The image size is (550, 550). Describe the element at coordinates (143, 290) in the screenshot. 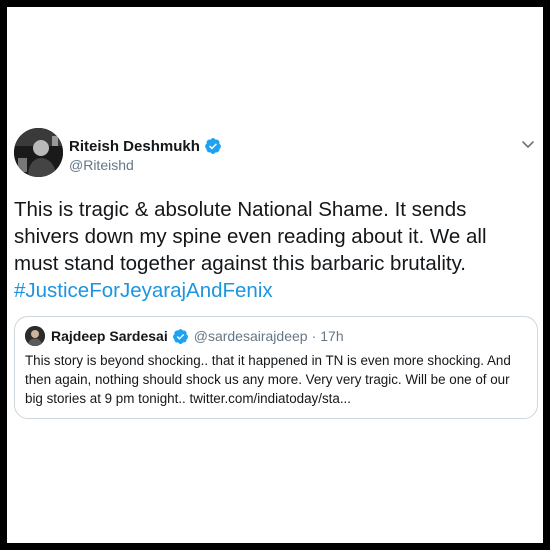

I see `hashtag-link: #JusticeForJeyarajAndFenix` at that location.